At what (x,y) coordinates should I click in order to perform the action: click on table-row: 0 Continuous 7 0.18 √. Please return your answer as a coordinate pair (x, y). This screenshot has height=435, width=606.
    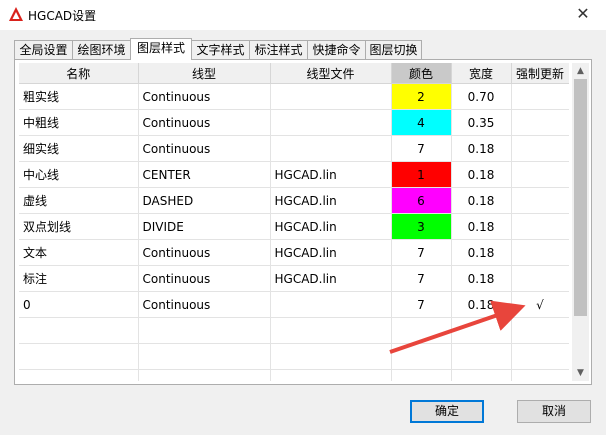
    Looking at the image, I should click on (294, 304).